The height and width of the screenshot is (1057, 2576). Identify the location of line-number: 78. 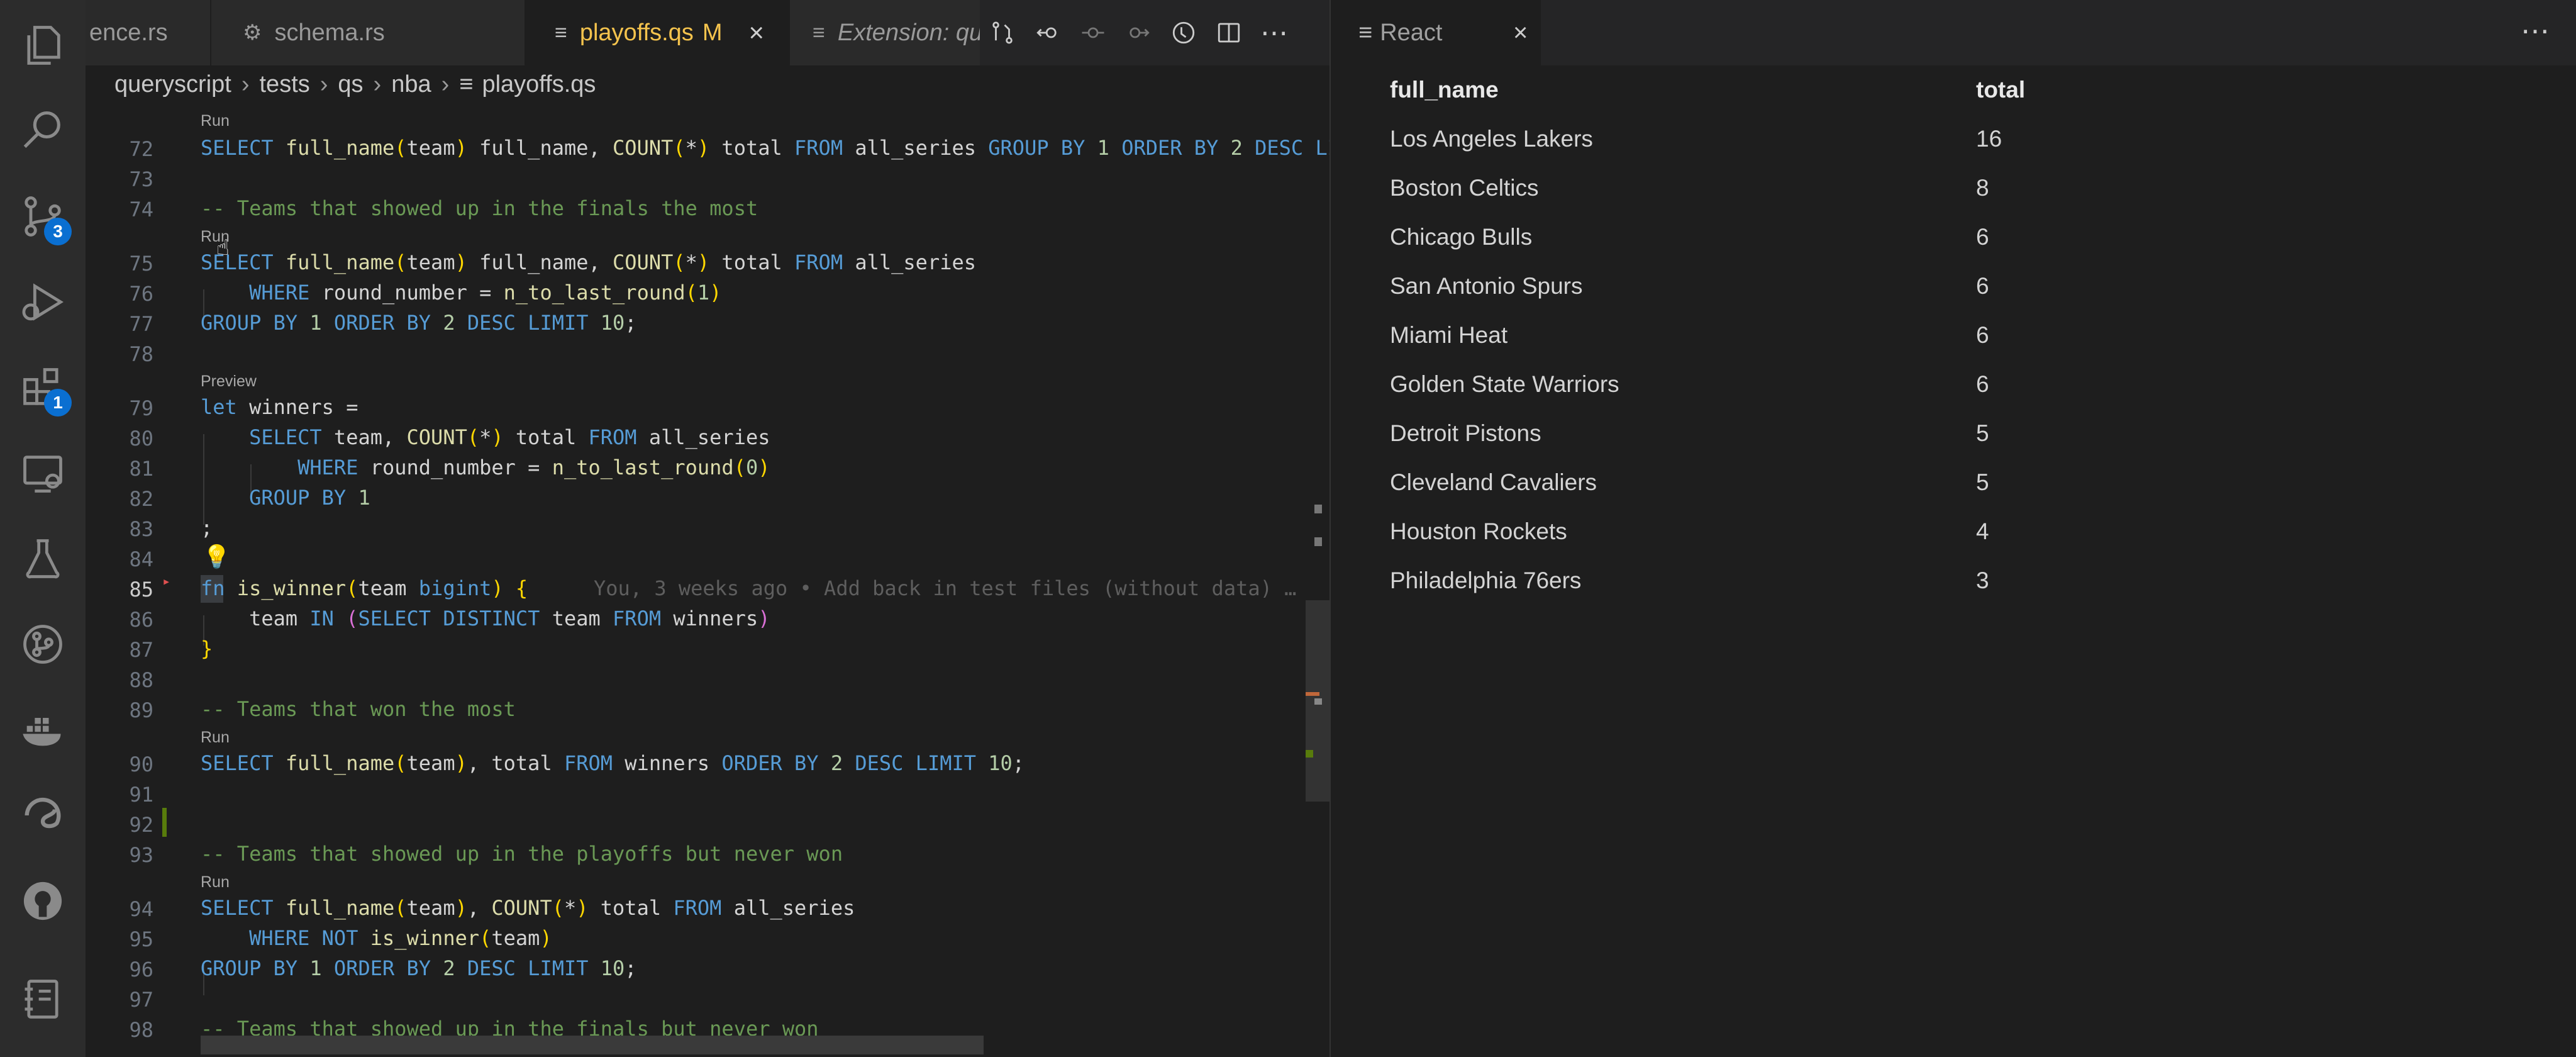
(141, 354).